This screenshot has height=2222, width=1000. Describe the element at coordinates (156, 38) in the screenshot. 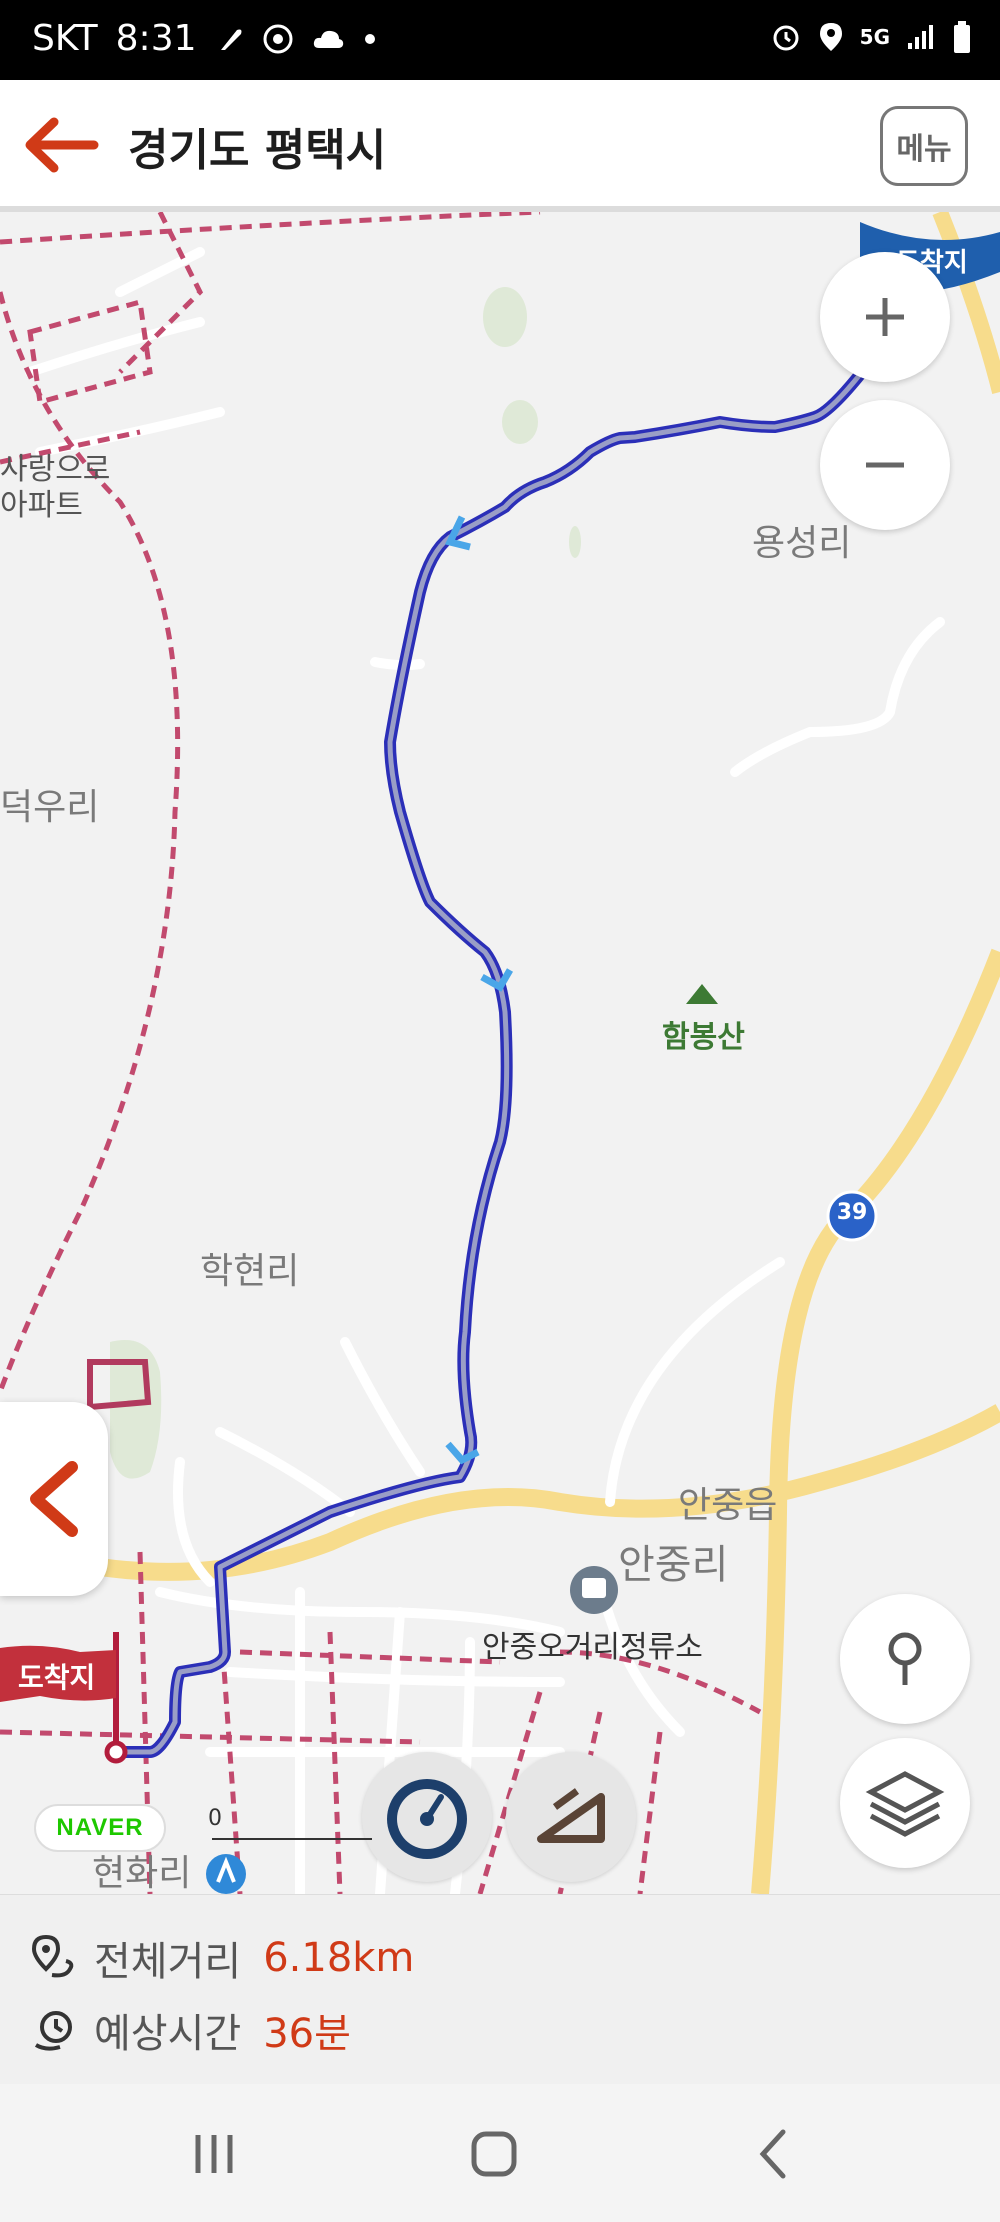

I see `clock: 8:31` at that location.